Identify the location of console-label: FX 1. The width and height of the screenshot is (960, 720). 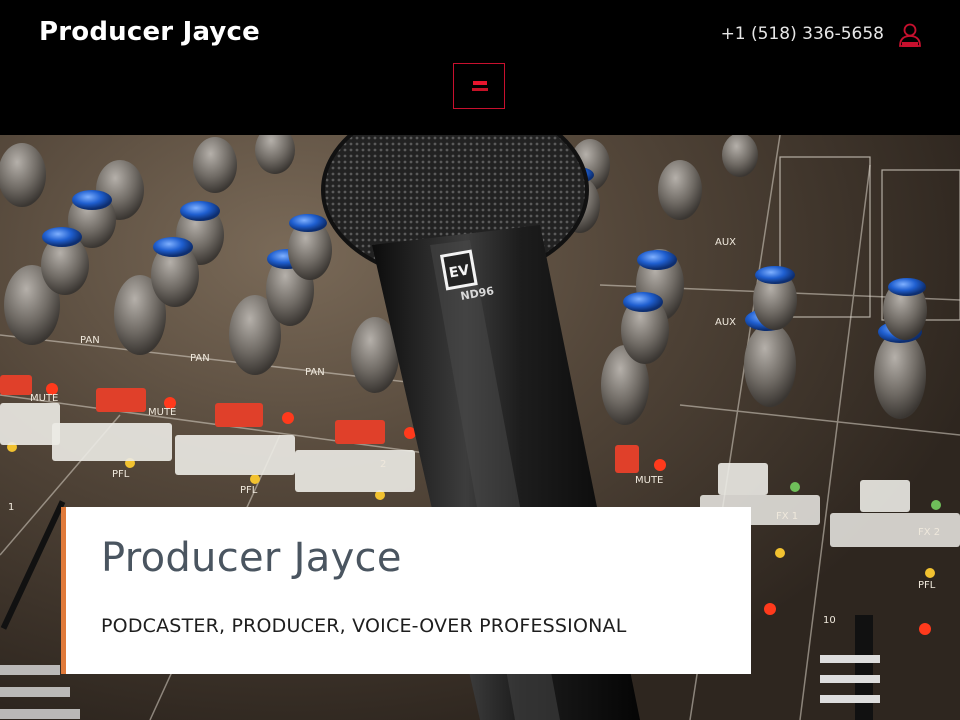
(787, 516).